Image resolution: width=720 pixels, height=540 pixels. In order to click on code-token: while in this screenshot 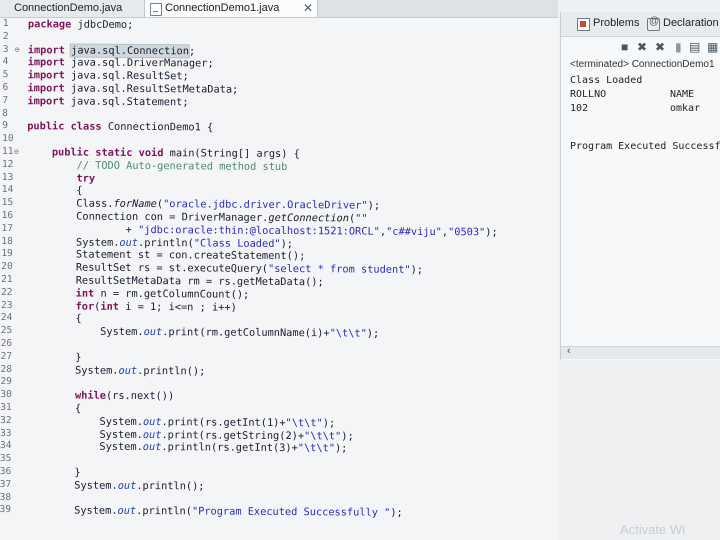, I will do `click(90, 395)`.